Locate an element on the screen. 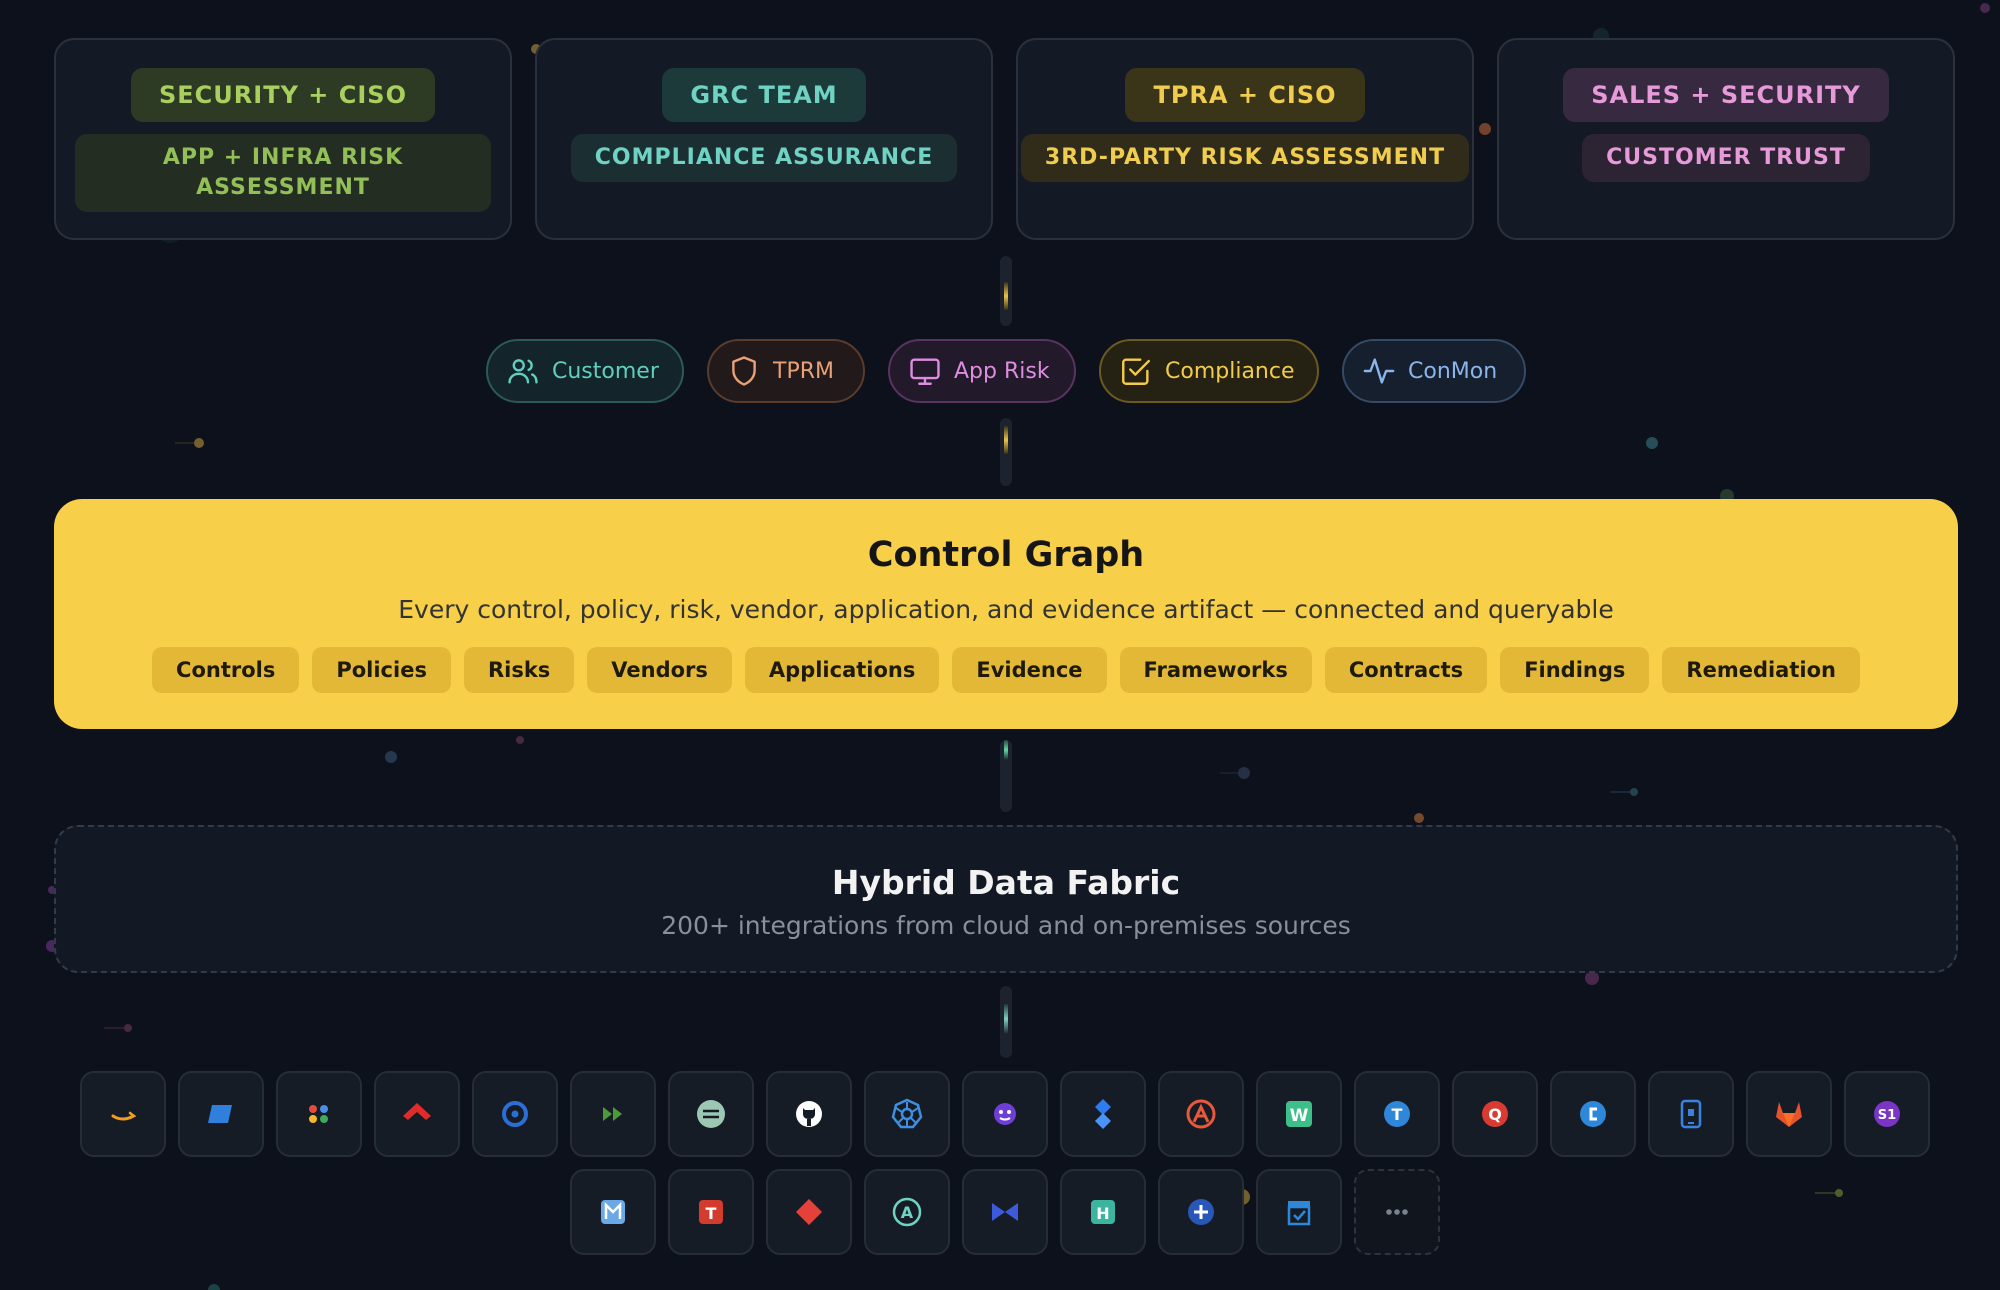 The image size is (2000, 1290). integration-w: W is located at coordinates (1299, 1114).